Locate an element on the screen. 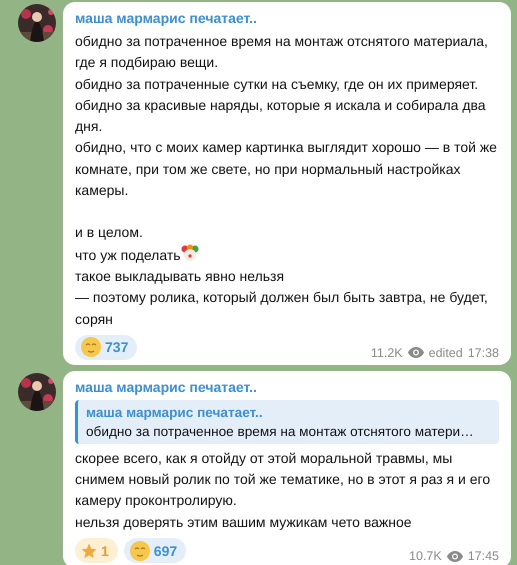 The width and height of the screenshot is (517, 565). message-text: — поэтому ролика, который должен был быть завтра, не будет, сорян is located at coordinates (282, 308).